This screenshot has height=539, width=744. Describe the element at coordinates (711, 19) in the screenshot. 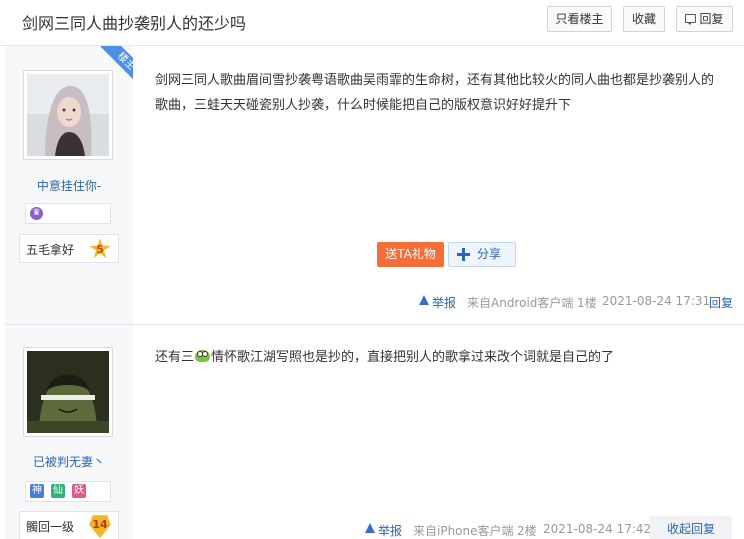

I see `reply-button-label: 回复` at that location.